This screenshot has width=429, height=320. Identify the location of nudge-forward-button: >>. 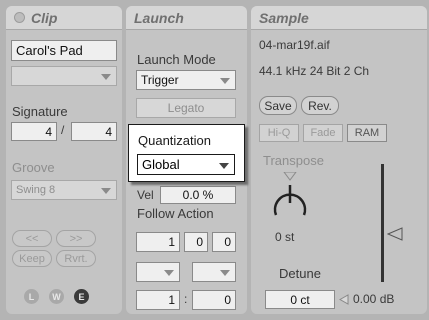
(76, 238).